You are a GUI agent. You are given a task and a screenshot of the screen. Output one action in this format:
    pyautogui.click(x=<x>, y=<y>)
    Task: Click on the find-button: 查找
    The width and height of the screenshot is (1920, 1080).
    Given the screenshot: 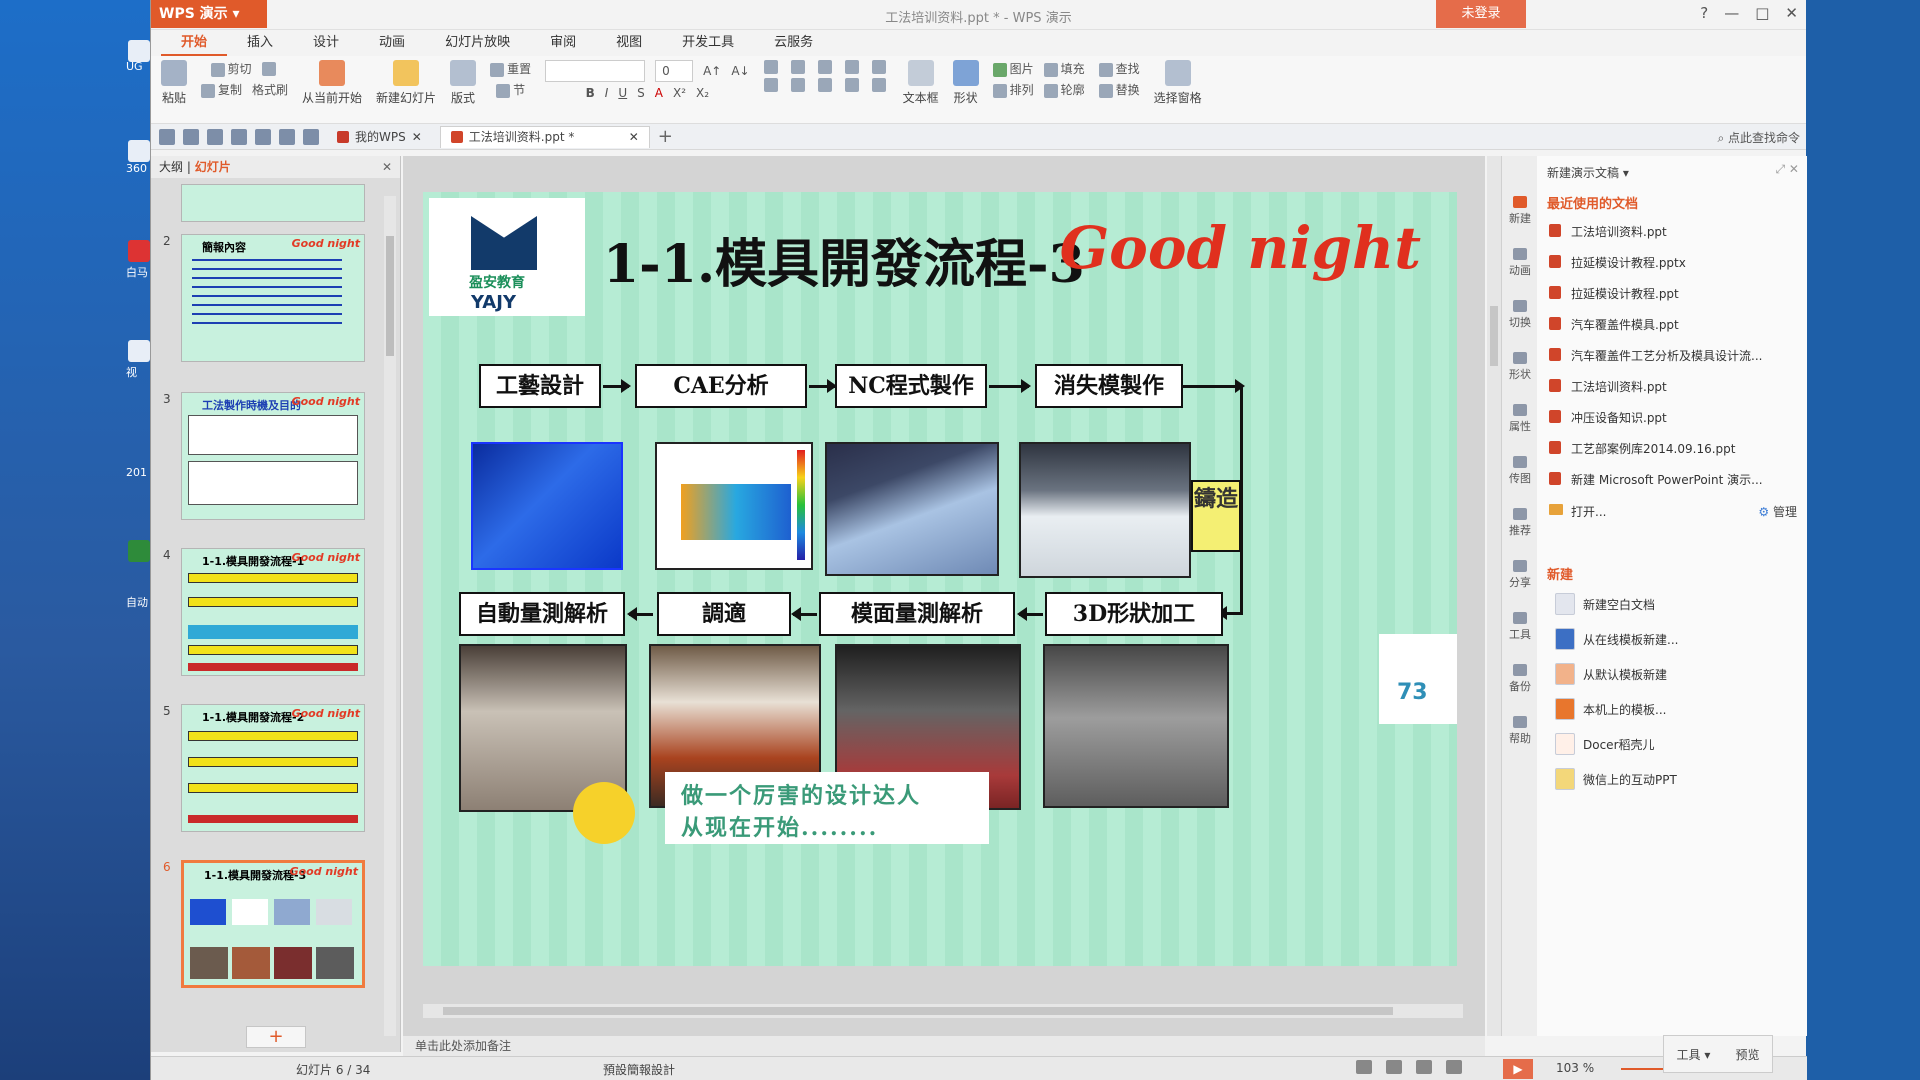 What is the action you would take?
    pyautogui.click(x=1119, y=68)
    